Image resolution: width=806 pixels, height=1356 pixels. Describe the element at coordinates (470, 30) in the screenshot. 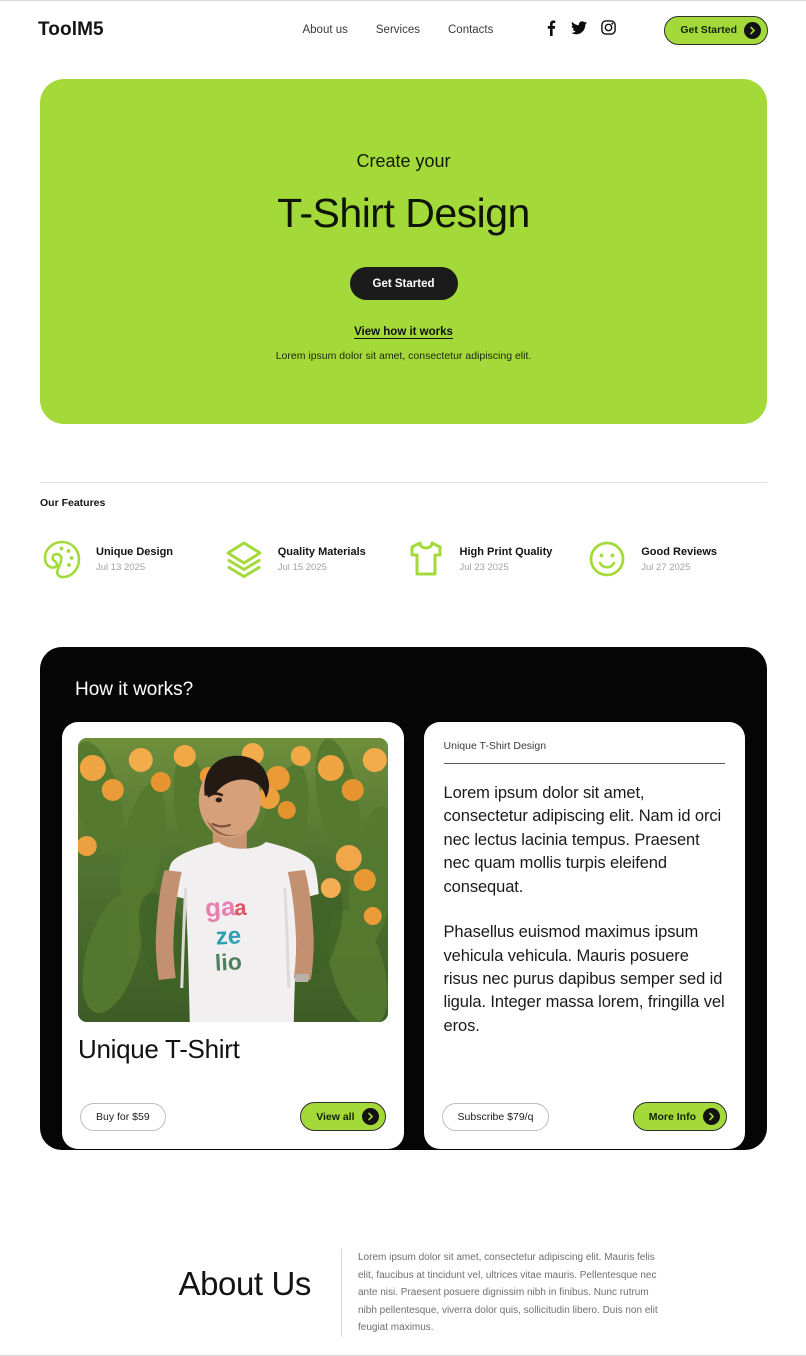

I see `nav-item-contacts: Contacts` at that location.